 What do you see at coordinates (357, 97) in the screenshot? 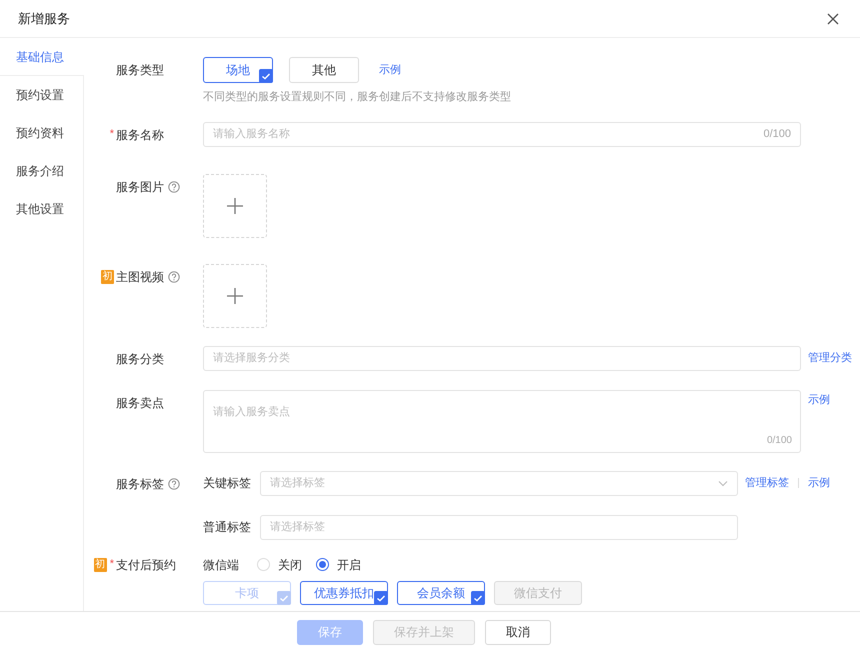
I see `hint-text: 不同类型的服务设置规则不同，服务创建后不支持修改服务类型` at bounding box center [357, 97].